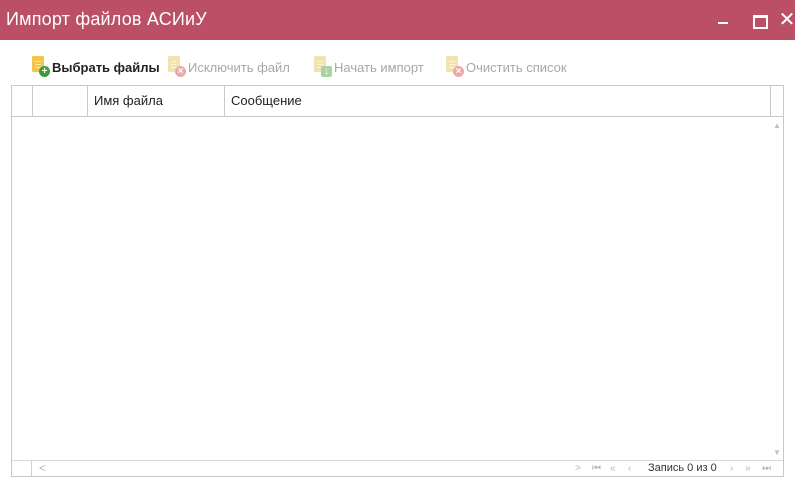 This screenshot has width=795, height=479. I want to click on column-header-filler, so click(776, 101).